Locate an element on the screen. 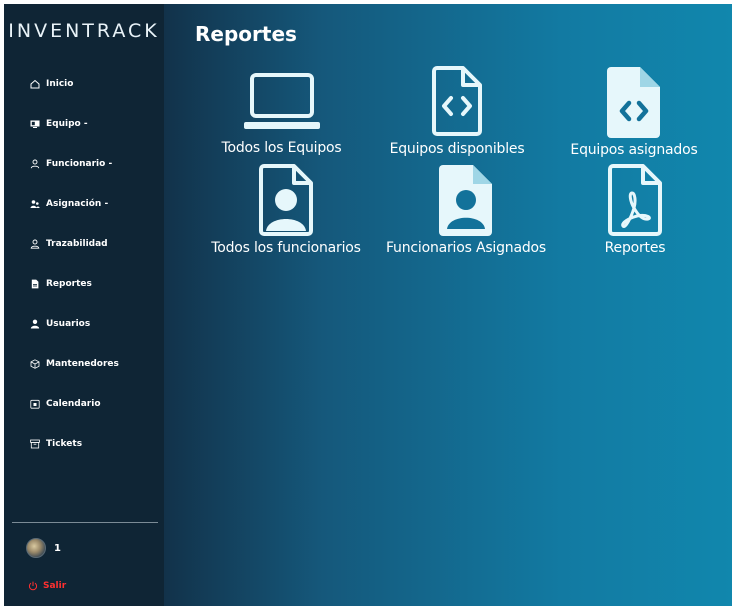  card-todos-los-funcionarios: Todos los funcionarios is located at coordinates (286, 209).